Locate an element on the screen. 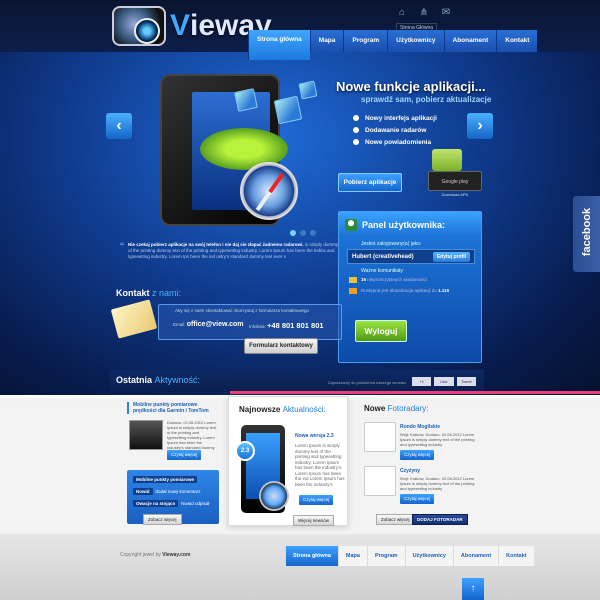 The width and height of the screenshot is (600, 600). tweet-button: Tweet is located at coordinates (466, 381).